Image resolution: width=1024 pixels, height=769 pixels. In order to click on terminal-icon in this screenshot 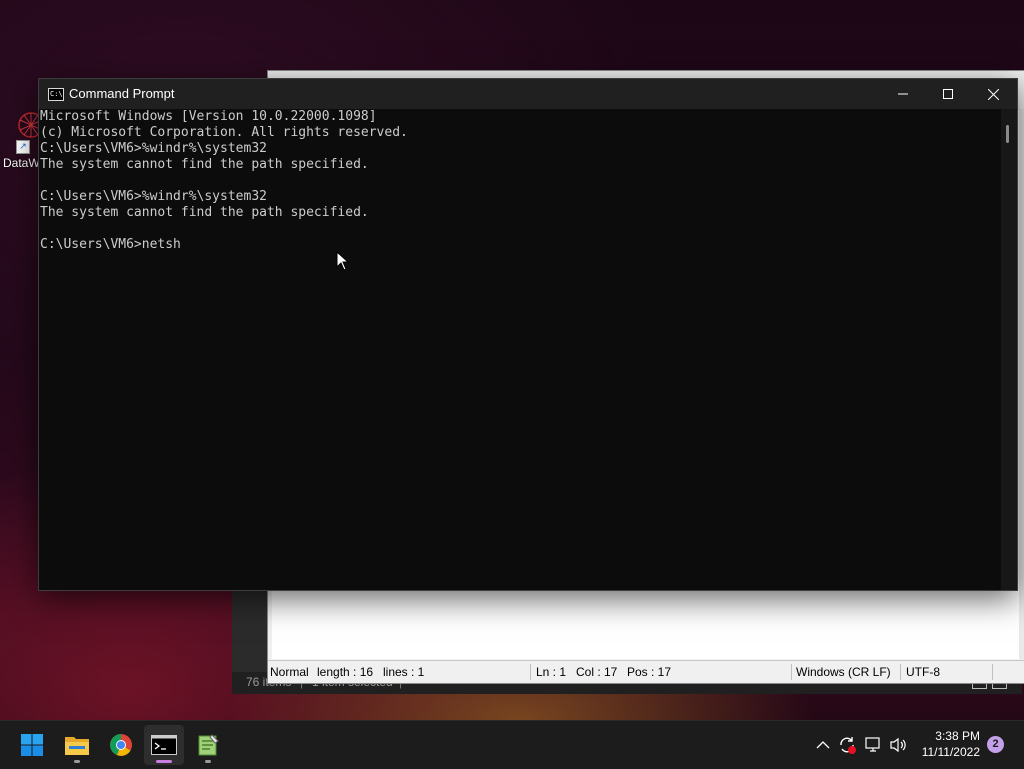, I will do `click(164, 745)`.